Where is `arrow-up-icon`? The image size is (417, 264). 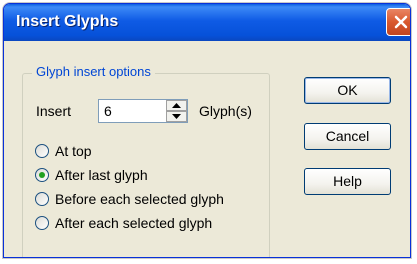 arrow-up-icon is located at coordinates (176, 105).